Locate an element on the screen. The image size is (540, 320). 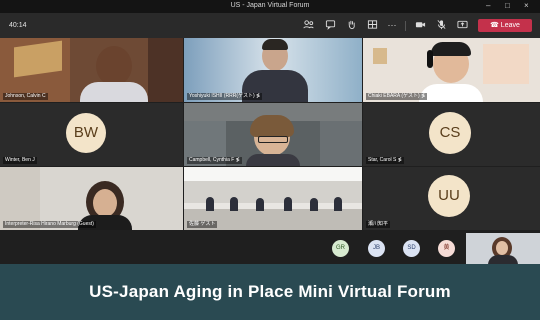
video-tile: Johnson, Calvin C is located at coordinates (91, 70).